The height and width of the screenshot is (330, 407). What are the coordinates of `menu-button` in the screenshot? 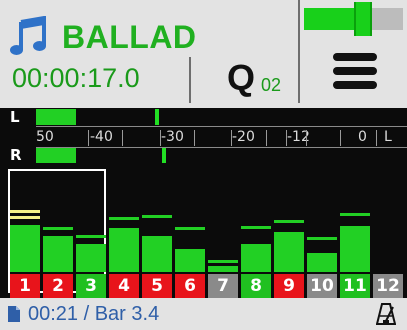 It's located at (353, 71).